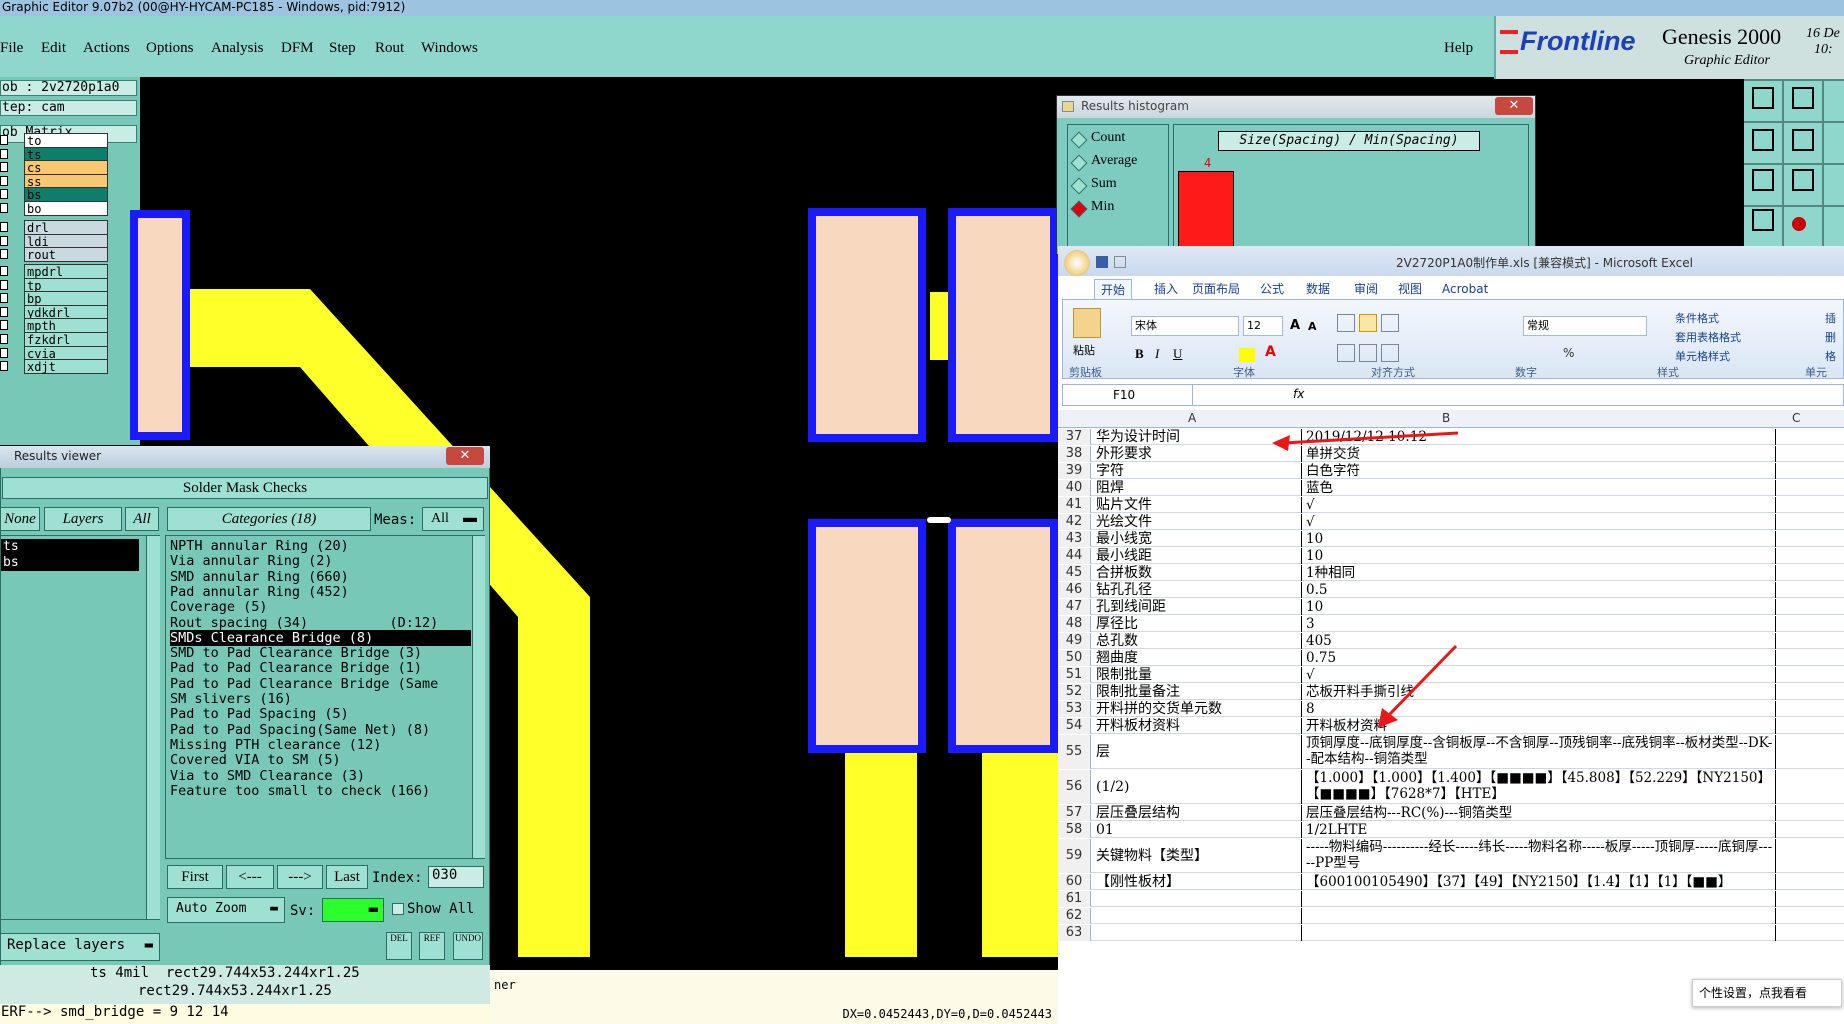  I want to click on menu-analysis: Analysis, so click(237, 48).